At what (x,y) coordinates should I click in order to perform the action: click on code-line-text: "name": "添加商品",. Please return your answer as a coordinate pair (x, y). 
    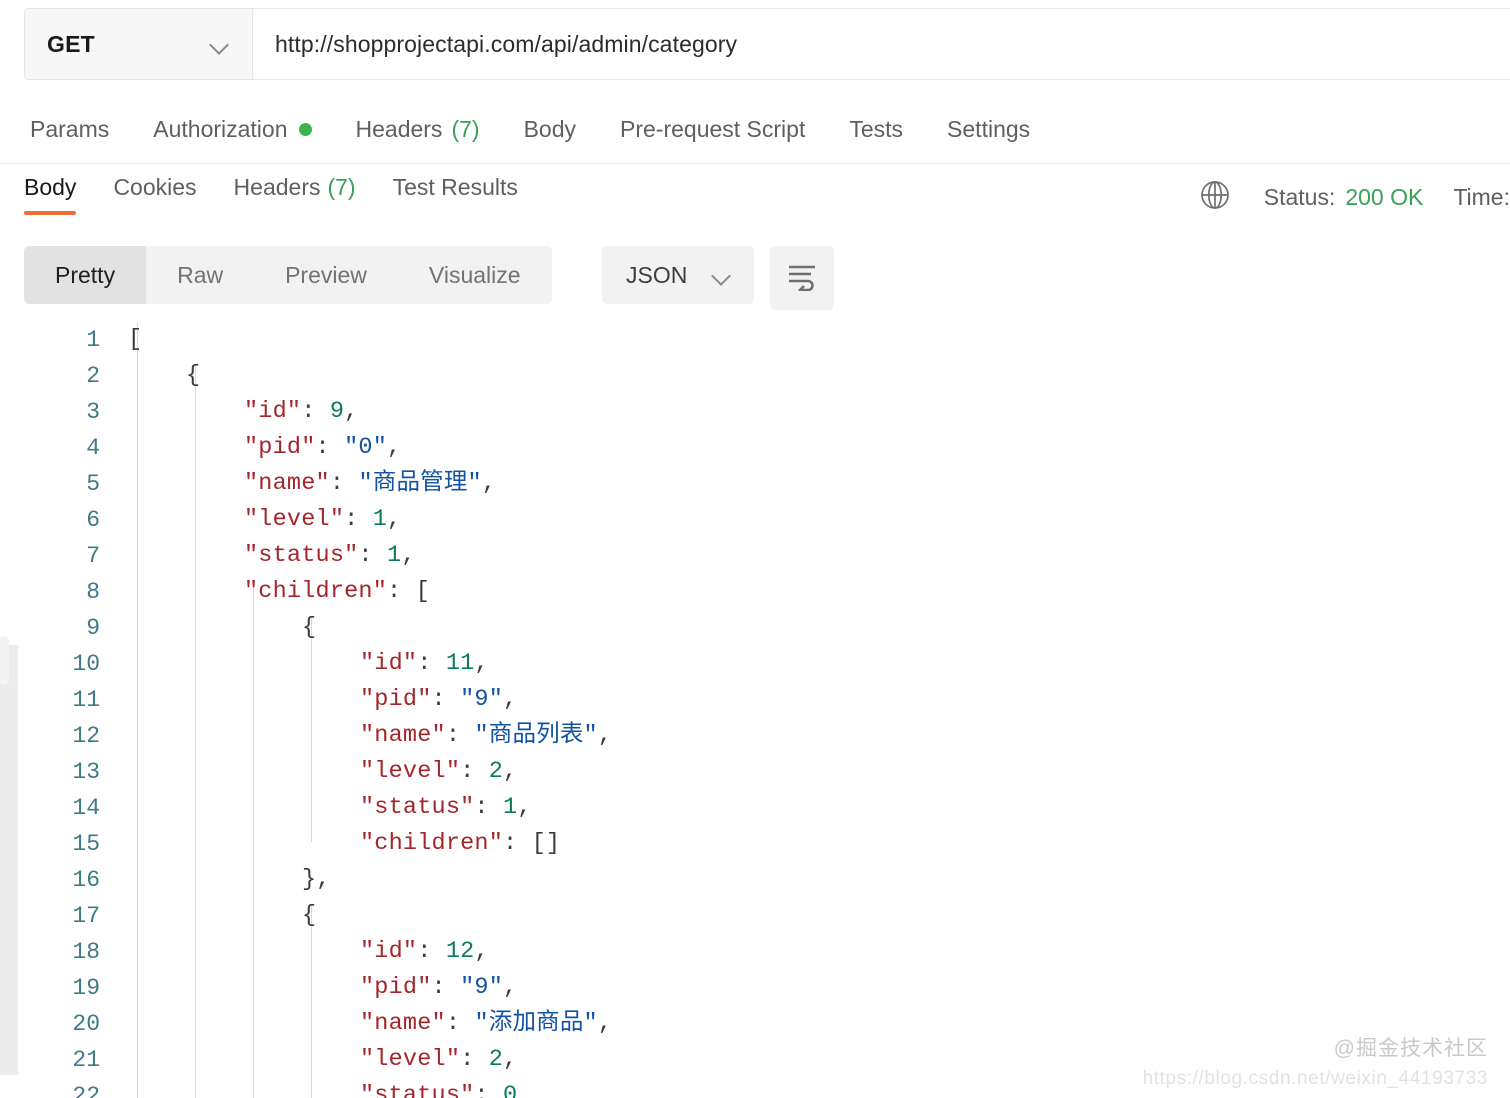
    Looking at the image, I should click on (486, 1024).